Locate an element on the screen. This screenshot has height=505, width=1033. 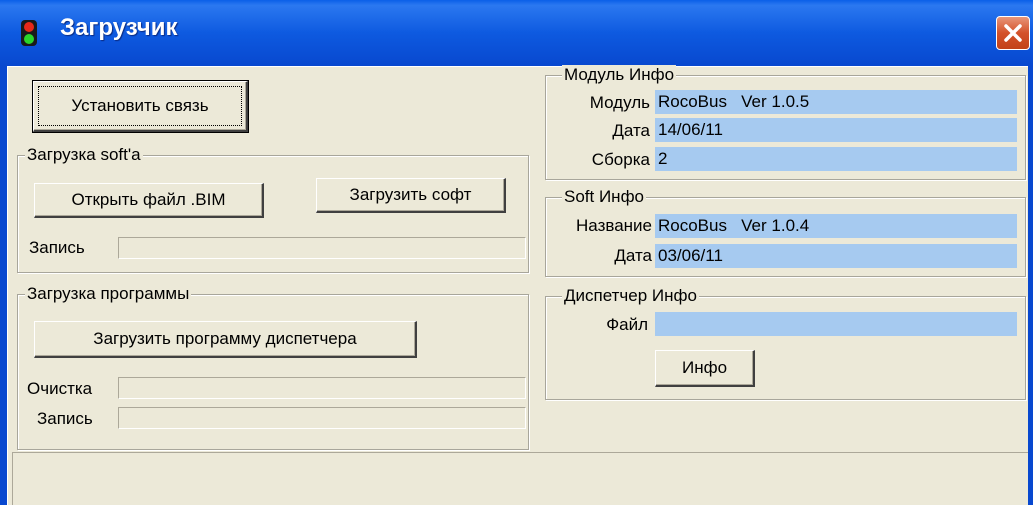
program-write-progress is located at coordinates (322, 418).